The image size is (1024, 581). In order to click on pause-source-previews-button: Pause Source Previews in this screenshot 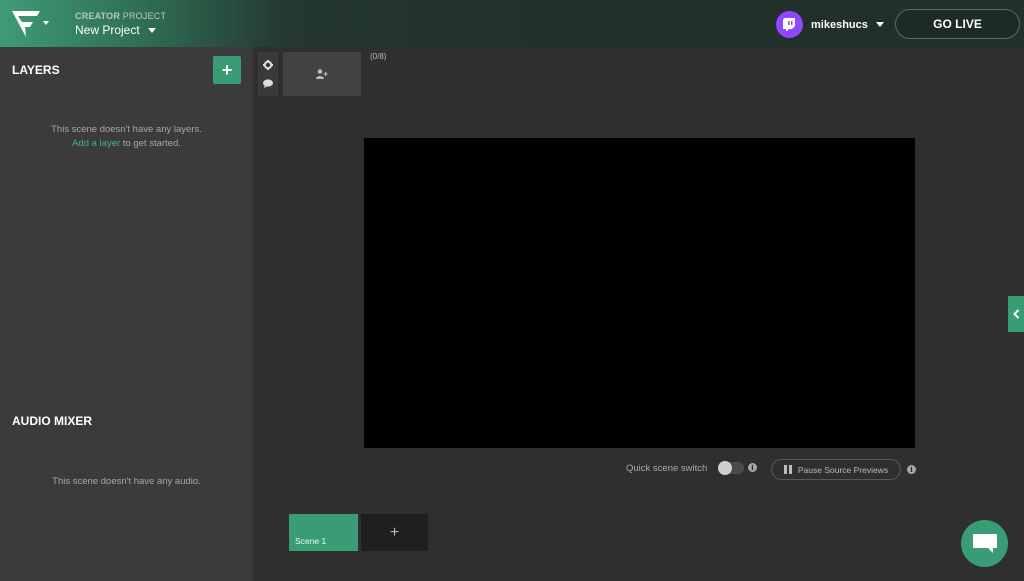, I will do `click(836, 469)`.